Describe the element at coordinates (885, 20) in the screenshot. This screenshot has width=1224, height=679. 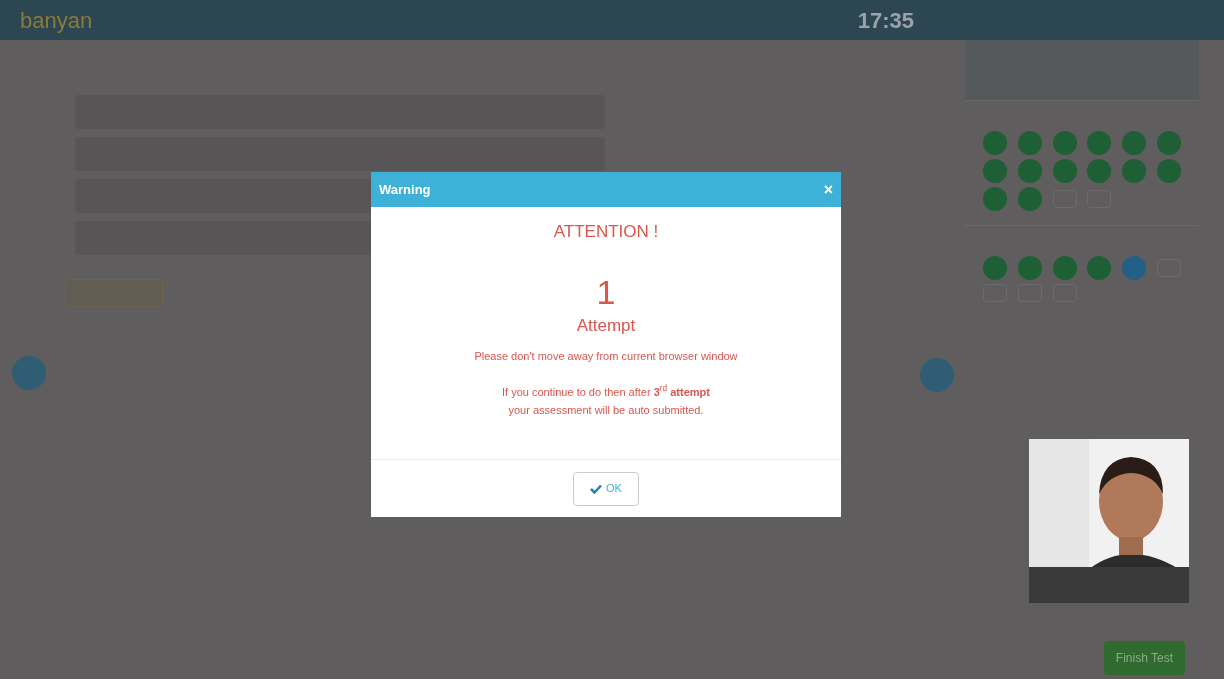
I see `timer: 17:35` at that location.